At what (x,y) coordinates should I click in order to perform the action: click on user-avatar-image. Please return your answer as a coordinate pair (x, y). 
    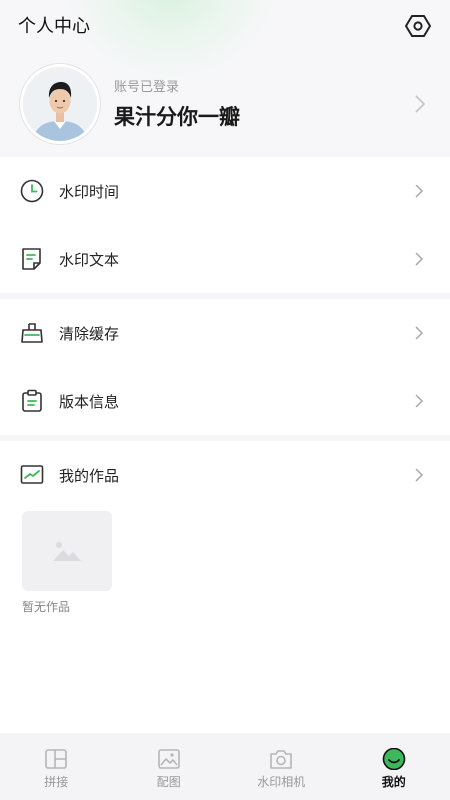
    Looking at the image, I should click on (60, 103).